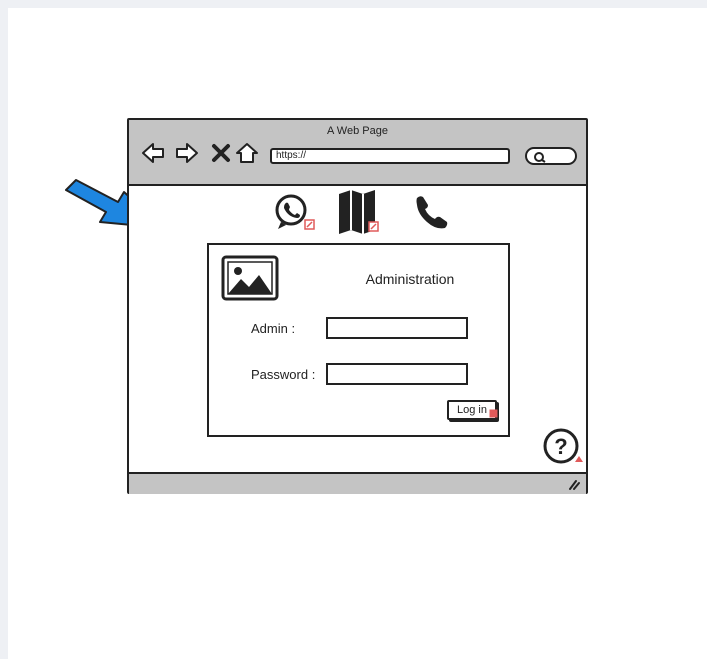 The width and height of the screenshot is (707, 659). Describe the element at coordinates (273, 328) in the screenshot. I see `admin-label: Admin :` at that location.